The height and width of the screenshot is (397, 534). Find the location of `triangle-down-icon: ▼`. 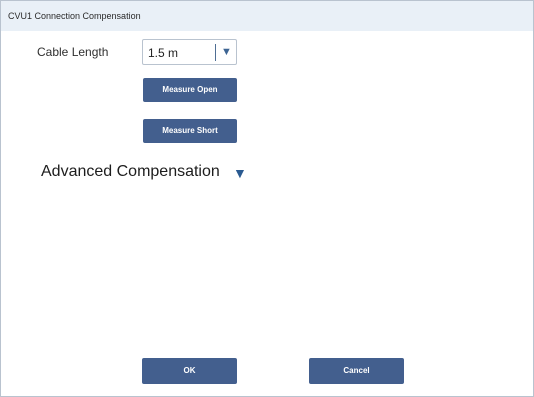

triangle-down-icon: ▼ is located at coordinates (240, 173).